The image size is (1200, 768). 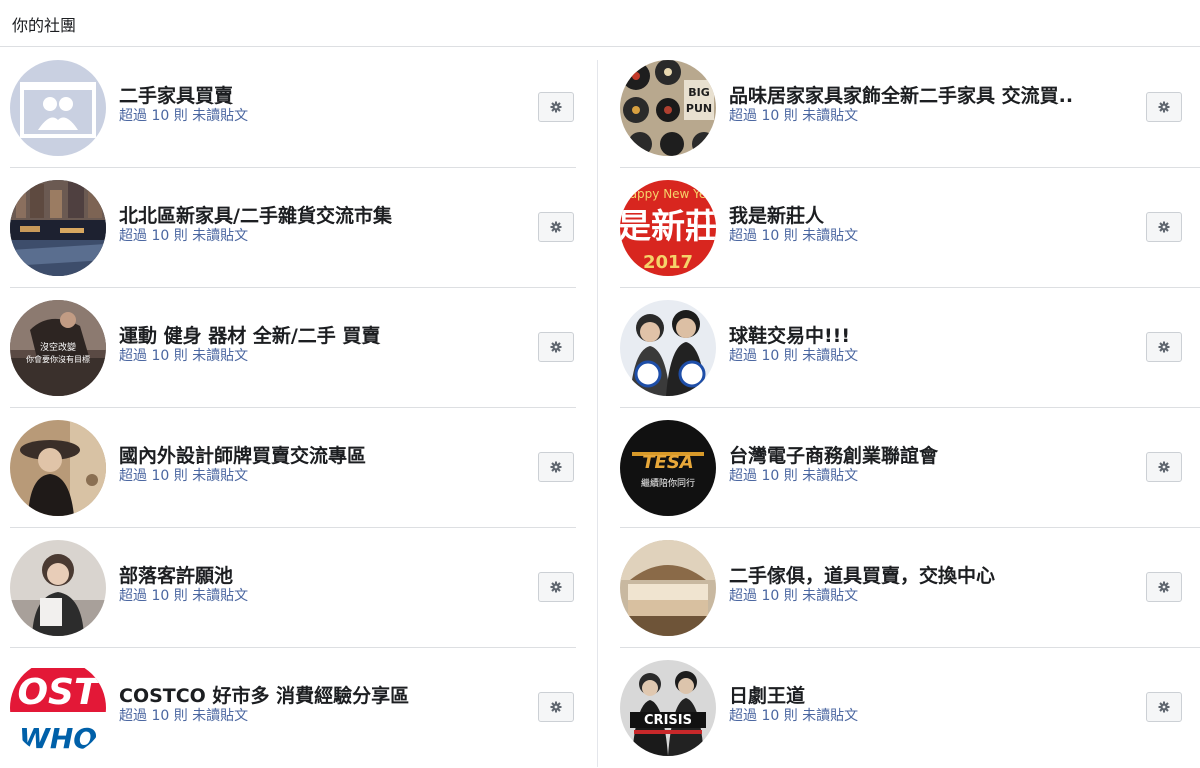 What do you see at coordinates (937, 96) in the screenshot?
I see `group-name: 品味居家家具家飾全新二手家具 交流買..` at bounding box center [937, 96].